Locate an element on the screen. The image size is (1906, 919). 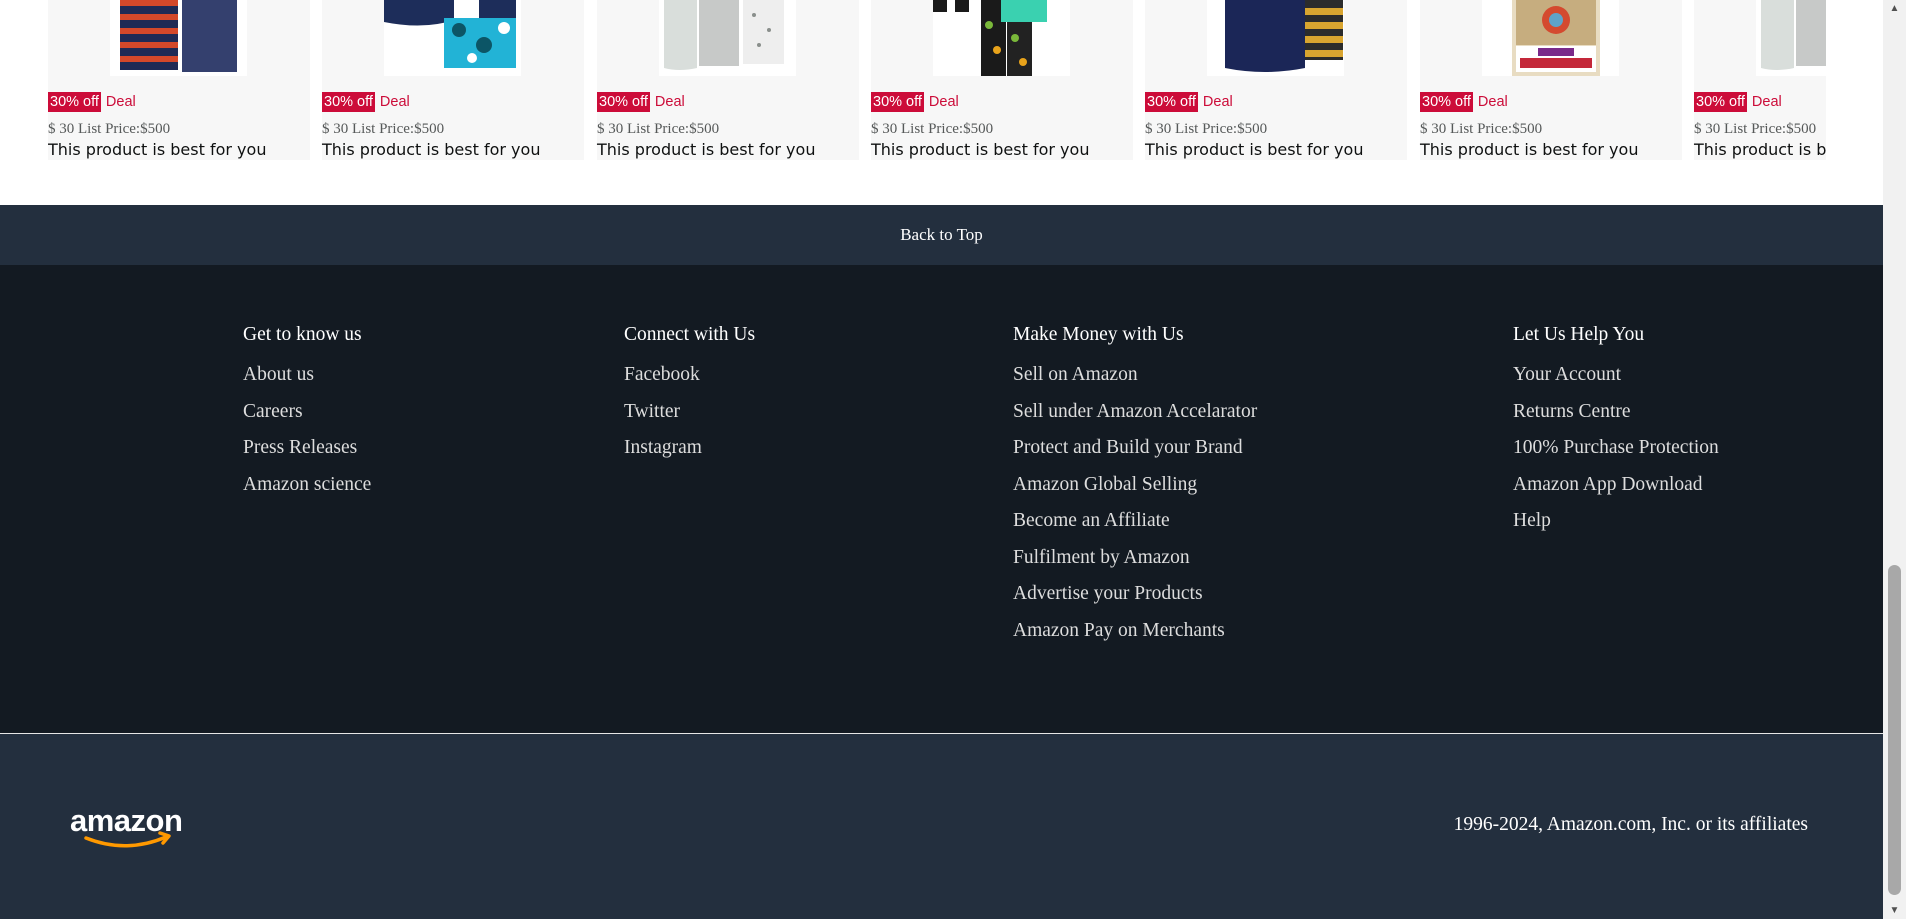
footer-link-returns-centre: Returns Centre is located at coordinates (1616, 412).